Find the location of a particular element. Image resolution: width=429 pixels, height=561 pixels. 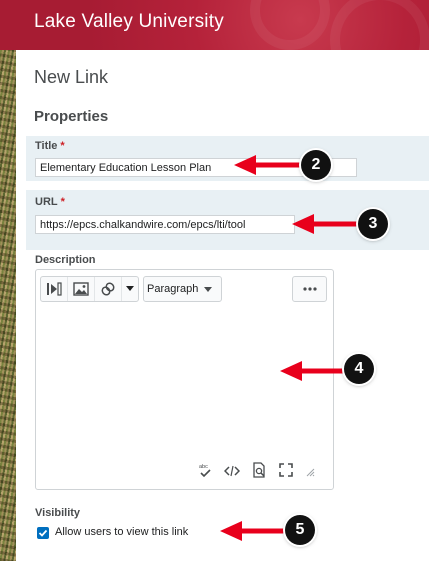

source-code-icon is located at coordinates (232, 473).